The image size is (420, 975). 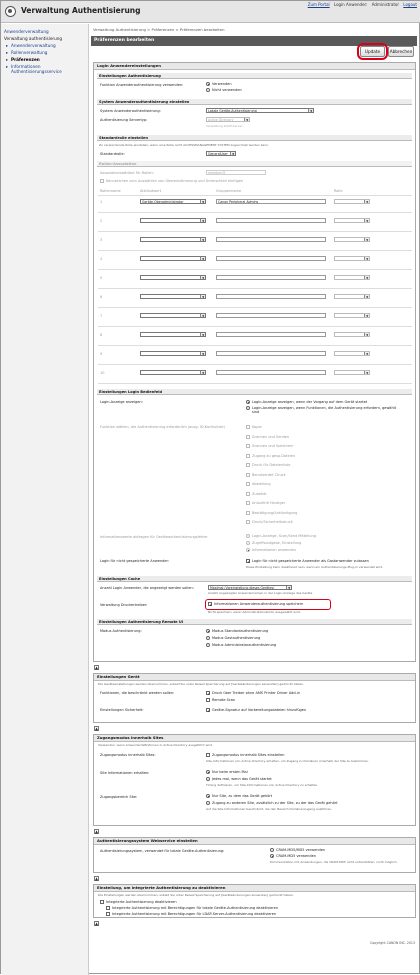 What do you see at coordinates (208, 700) in the screenshot?
I see `remote-scan-checkbox` at bounding box center [208, 700].